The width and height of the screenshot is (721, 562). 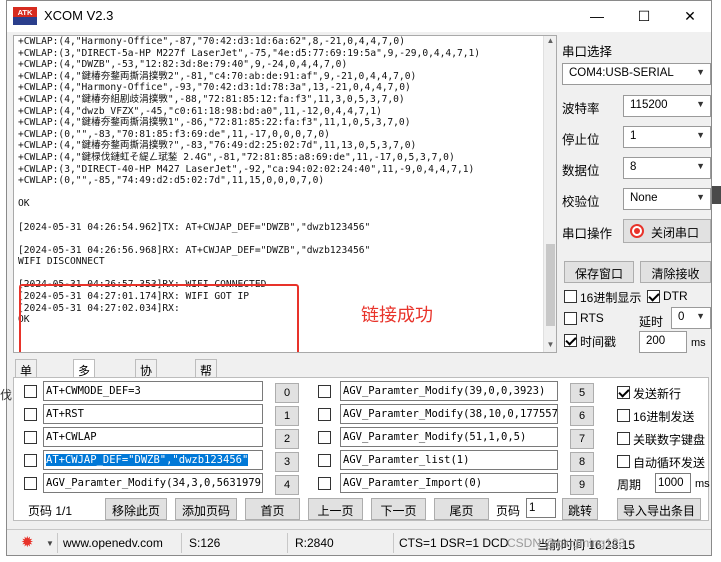 I want to click on port-op-label: 串口操作, so click(x=587, y=234).